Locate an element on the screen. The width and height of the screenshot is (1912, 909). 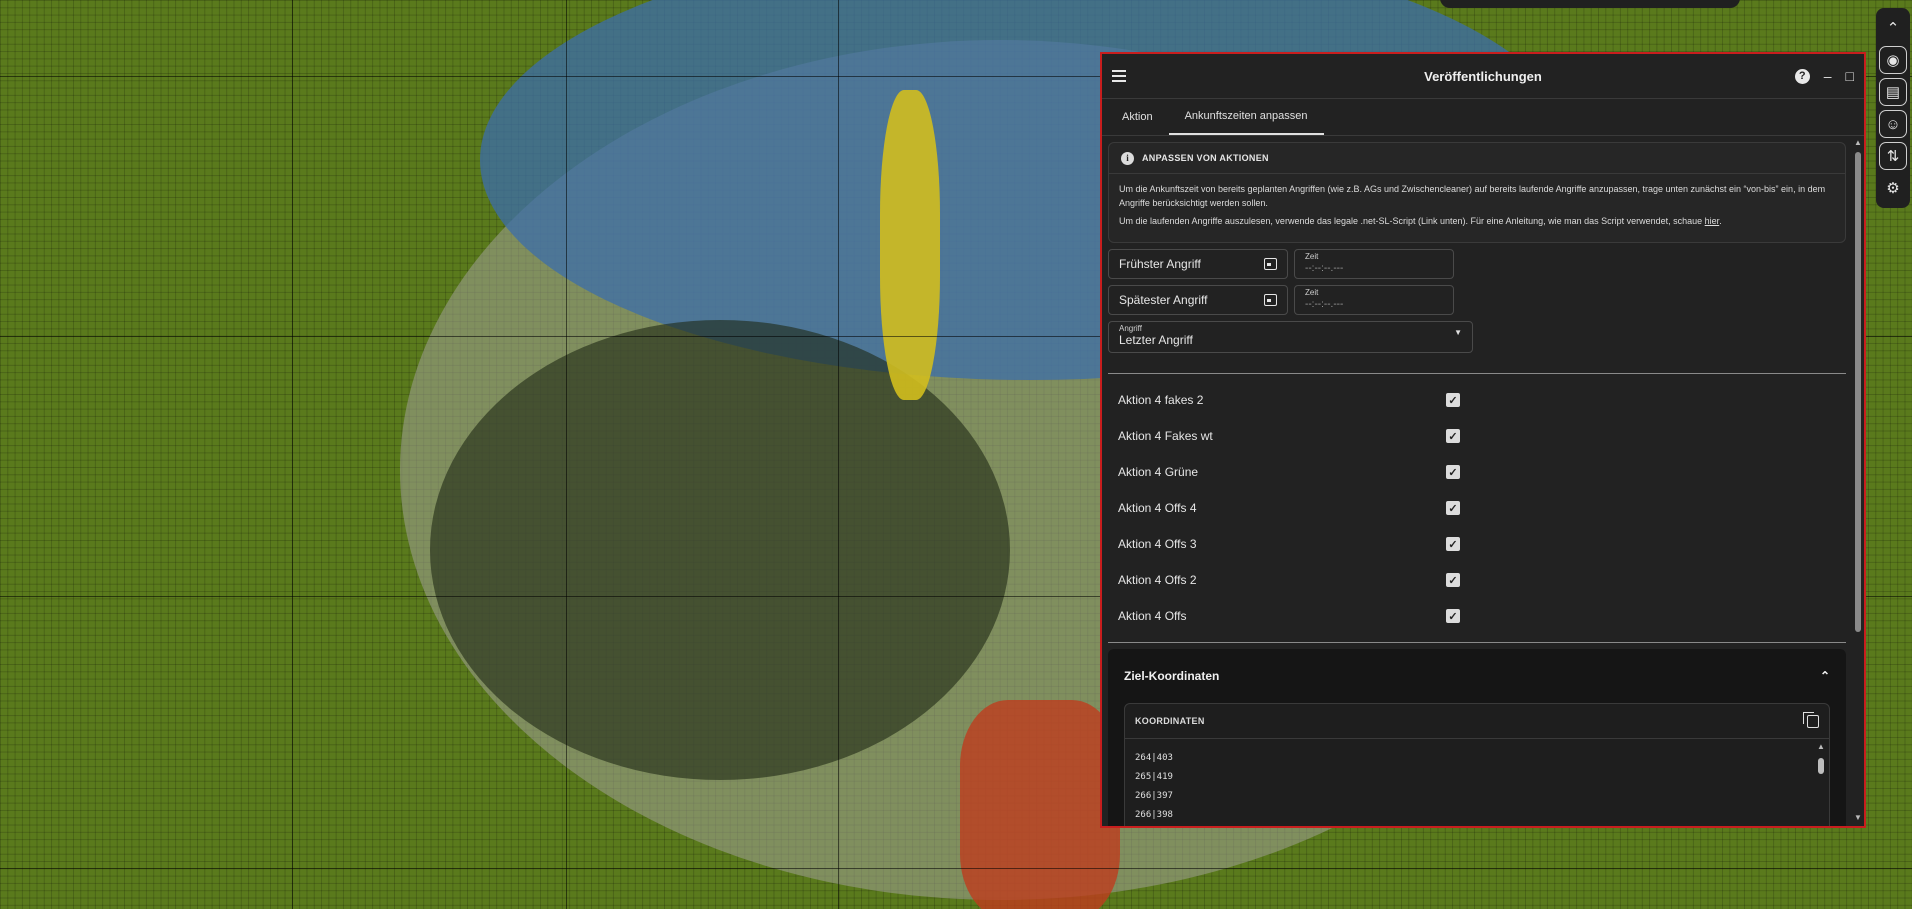
list-item: 266|397 is located at coordinates (1154, 796).